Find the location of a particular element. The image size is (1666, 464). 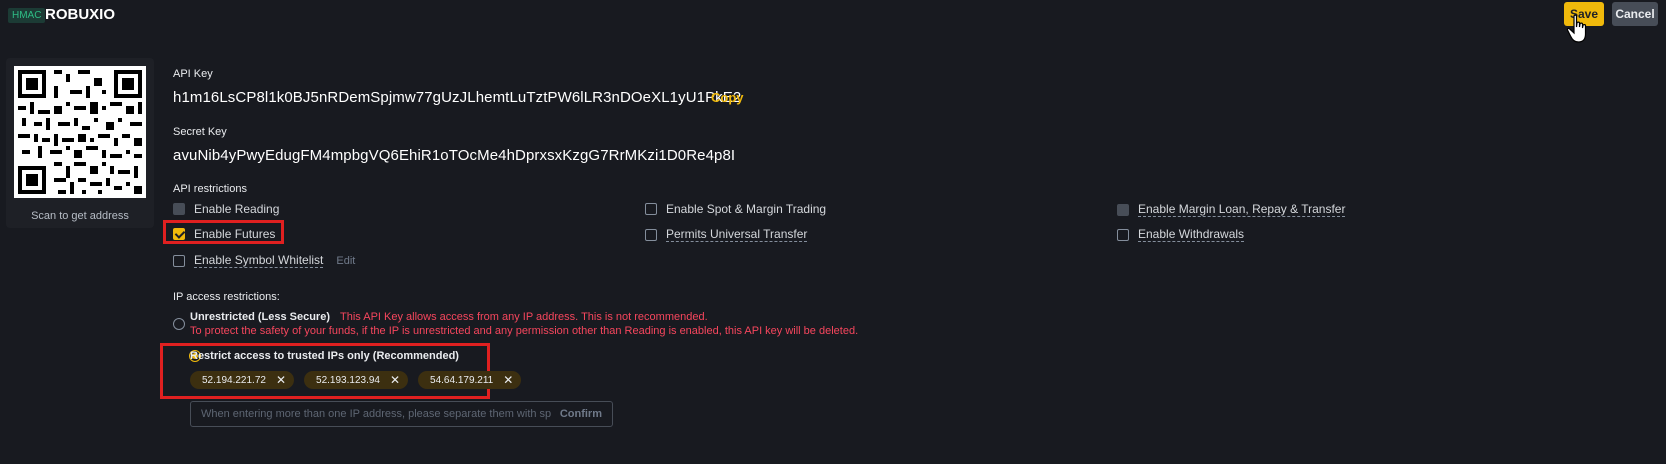

qr-caption: Scan to get address is located at coordinates (80, 216).